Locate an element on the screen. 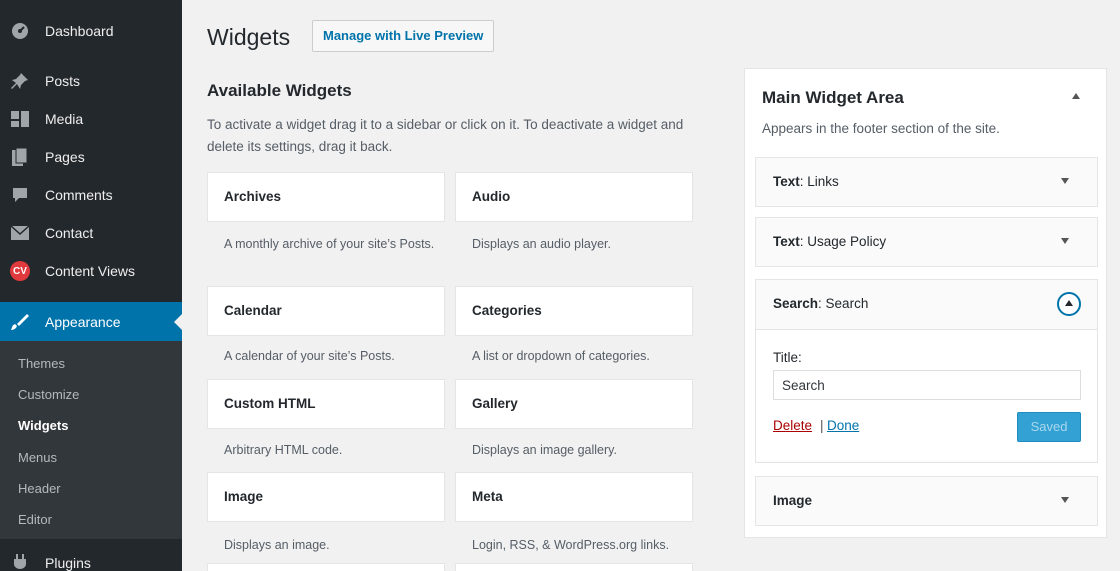  widget-title: Meta is located at coordinates (487, 496).